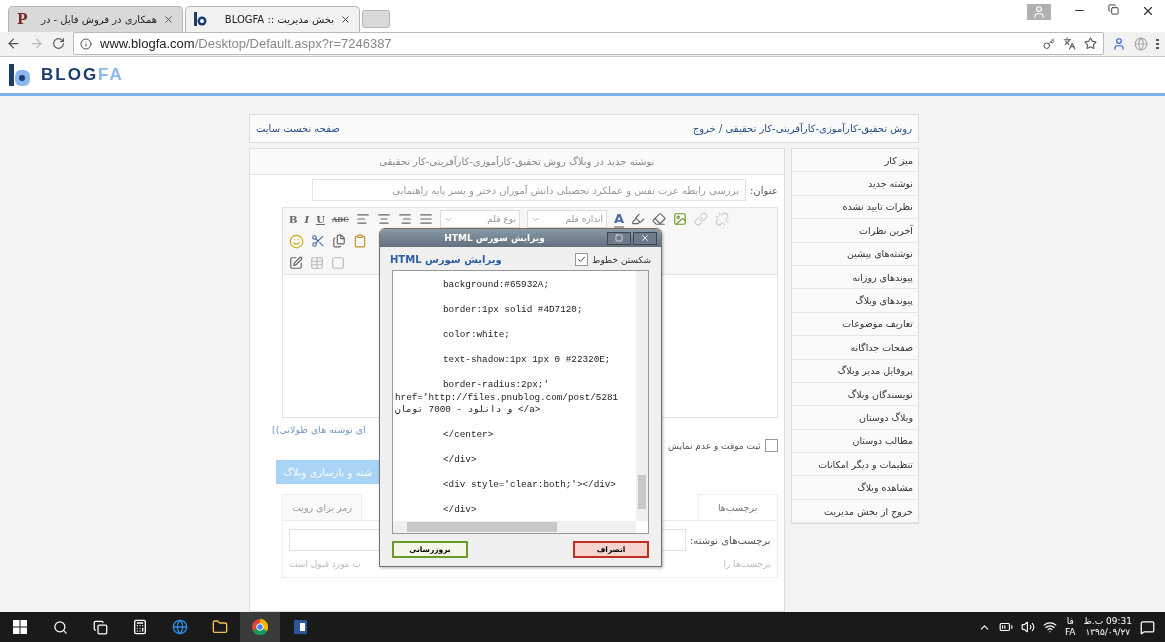 Image resolution: width=1165 pixels, height=642 pixels. What do you see at coordinates (763, 190) in the screenshot?
I see `title-label: عنوان:` at bounding box center [763, 190].